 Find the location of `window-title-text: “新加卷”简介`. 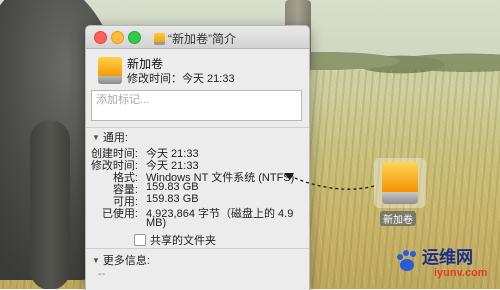

window-title-text: “新加卷”简介 is located at coordinates (202, 39).